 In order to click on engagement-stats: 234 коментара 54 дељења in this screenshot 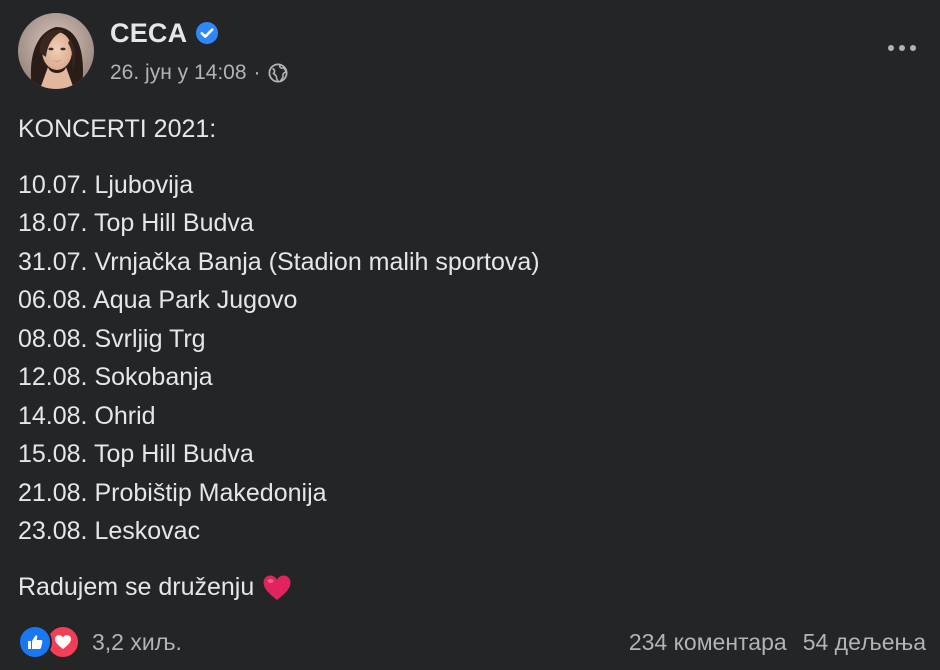, I will do `click(777, 642)`.